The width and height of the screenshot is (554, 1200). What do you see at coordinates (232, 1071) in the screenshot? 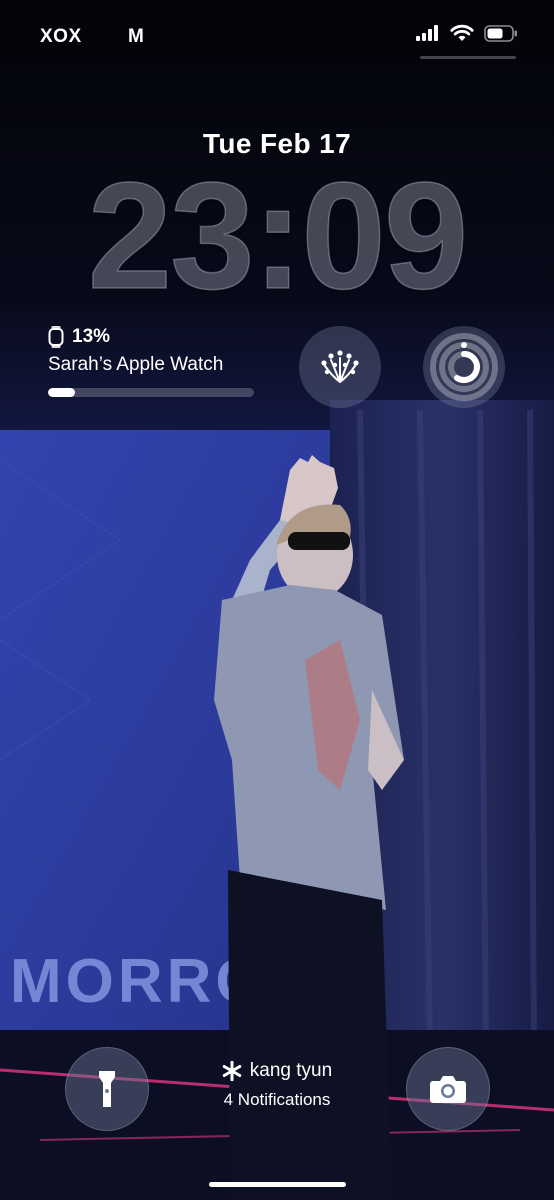
I see `asterisk-icon` at bounding box center [232, 1071].